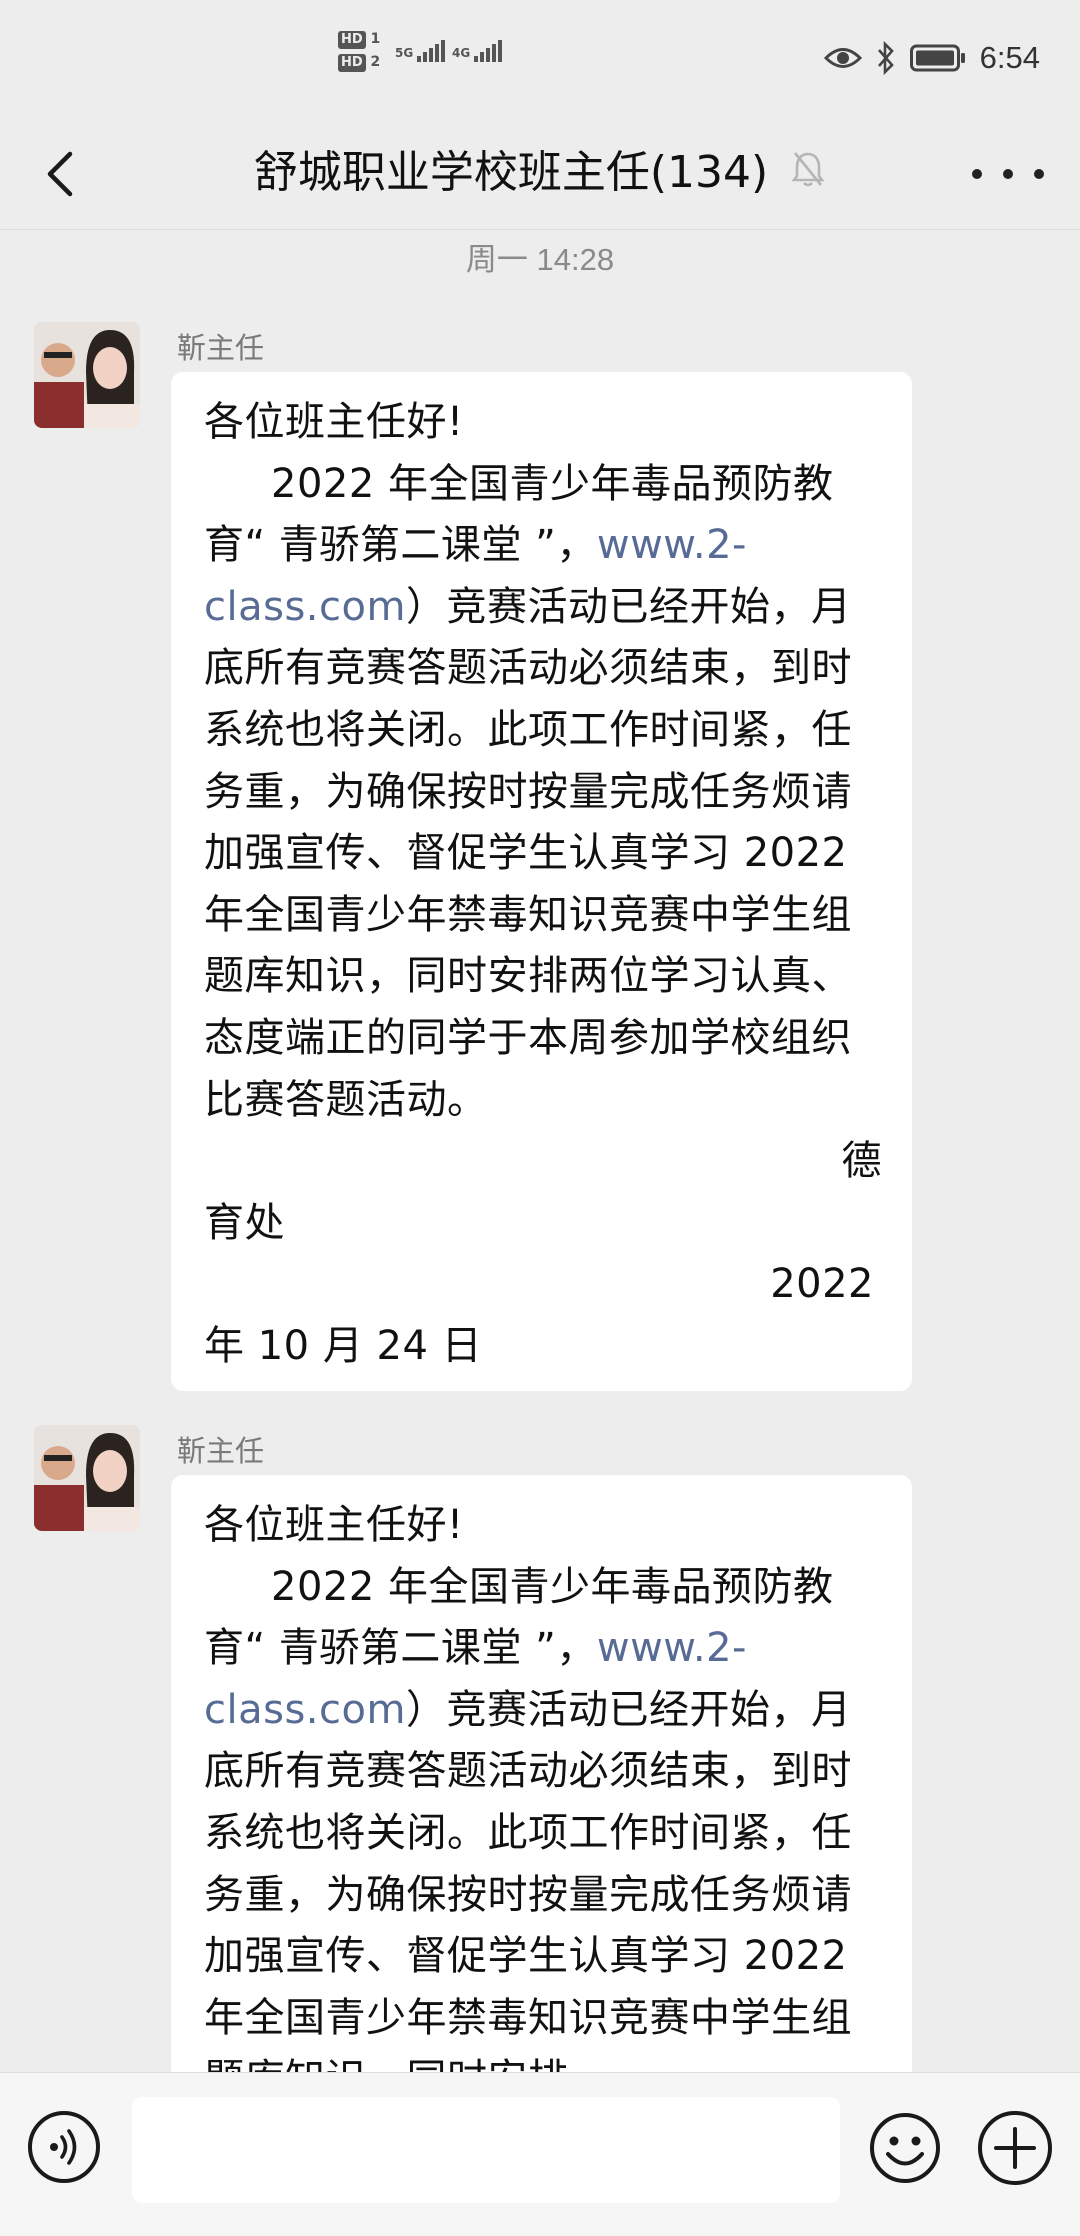 The height and width of the screenshot is (2236, 1080). What do you see at coordinates (861, 1161) in the screenshot?
I see `signature-line: 德` at bounding box center [861, 1161].